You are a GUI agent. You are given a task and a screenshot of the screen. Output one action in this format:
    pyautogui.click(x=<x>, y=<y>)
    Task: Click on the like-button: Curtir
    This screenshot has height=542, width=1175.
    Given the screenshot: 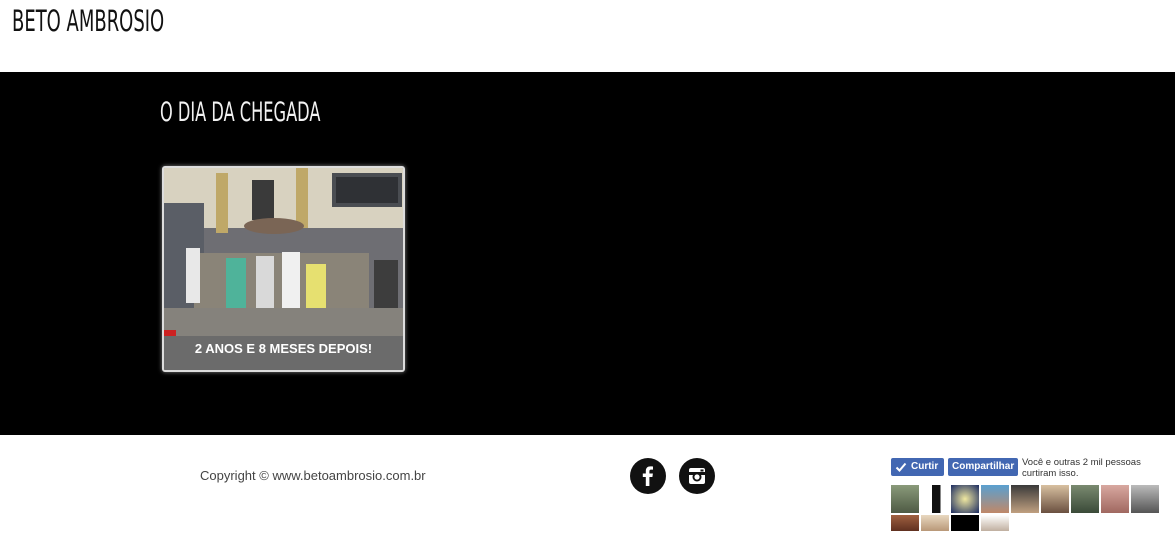 What is the action you would take?
    pyautogui.click(x=917, y=467)
    